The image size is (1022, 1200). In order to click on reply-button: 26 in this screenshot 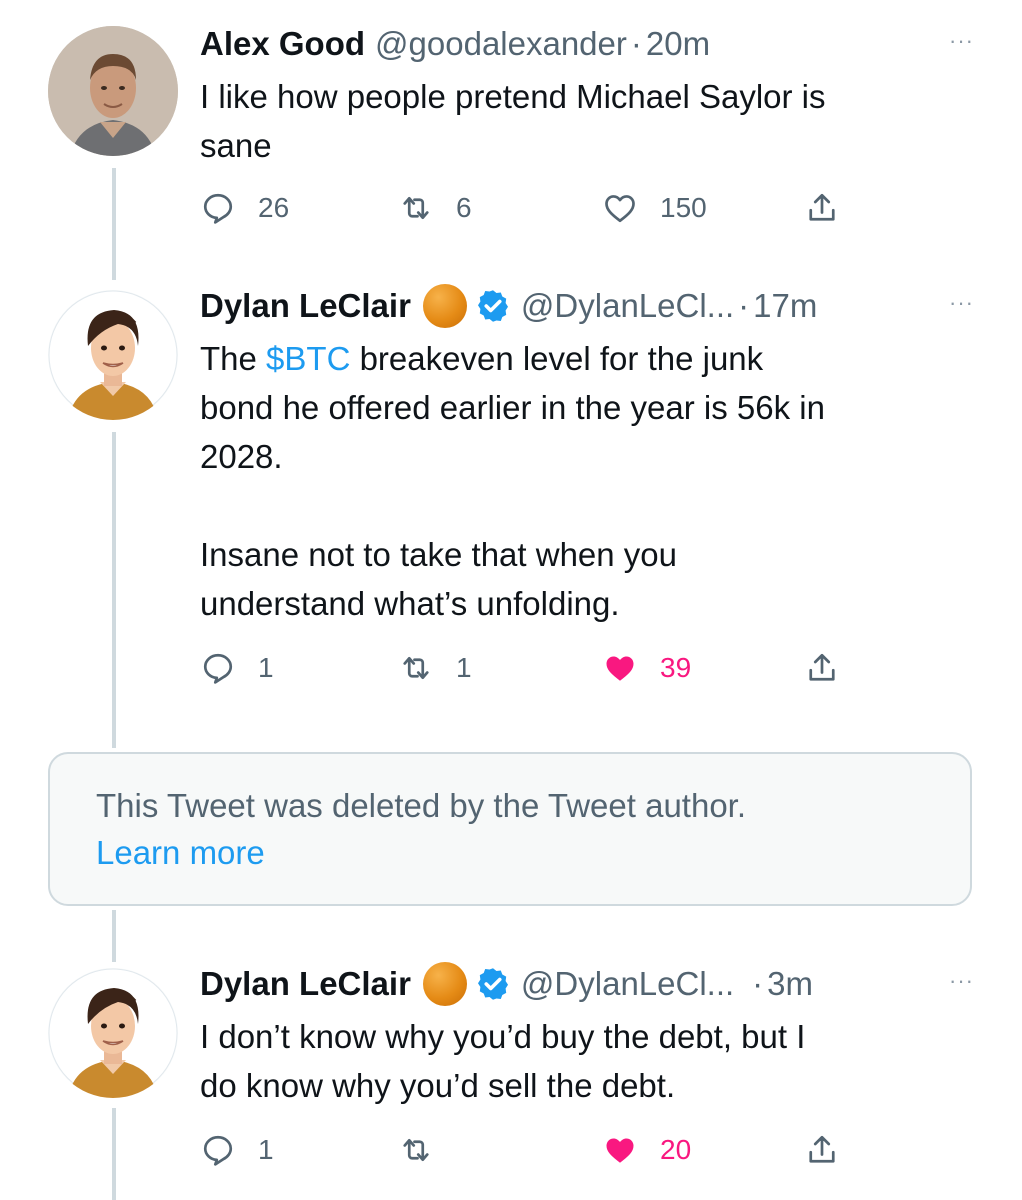, I will do `click(244, 208)`.